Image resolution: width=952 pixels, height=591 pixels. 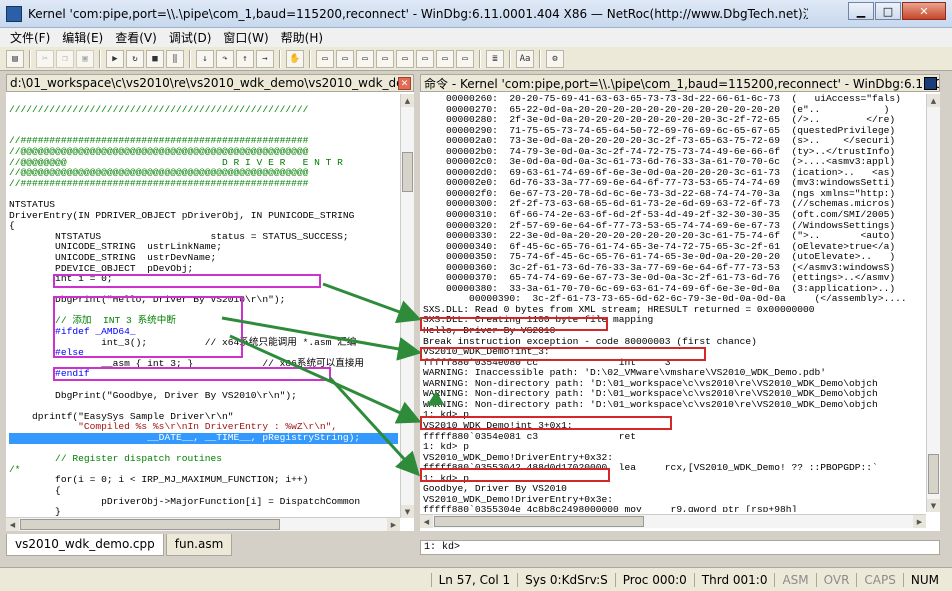 I want to click on scratch-pad-icon: ▭, so click(x=465, y=58).